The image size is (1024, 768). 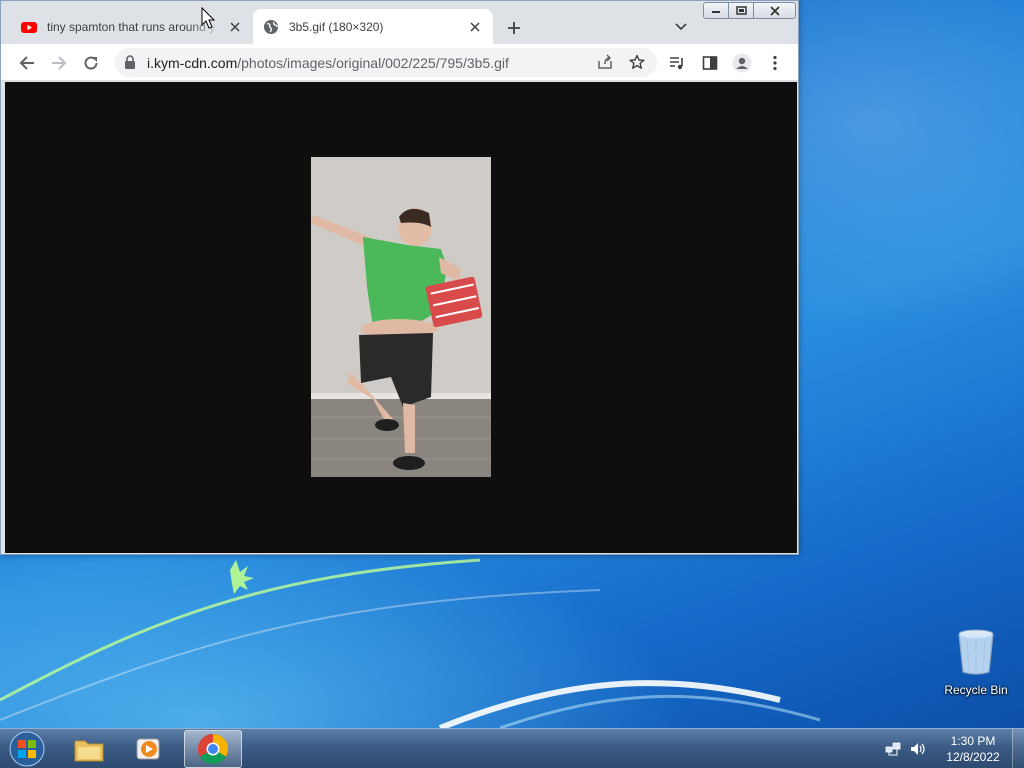 What do you see at coordinates (271, 27) in the screenshot?
I see `globe-icon` at bounding box center [271, 27].